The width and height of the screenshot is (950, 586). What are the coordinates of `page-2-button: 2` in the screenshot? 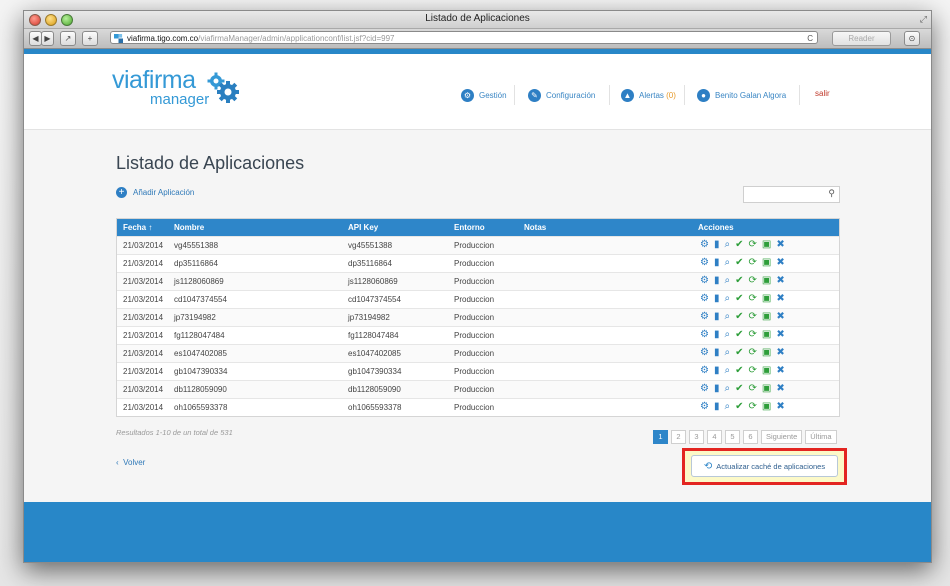 It's located at (678, 437).